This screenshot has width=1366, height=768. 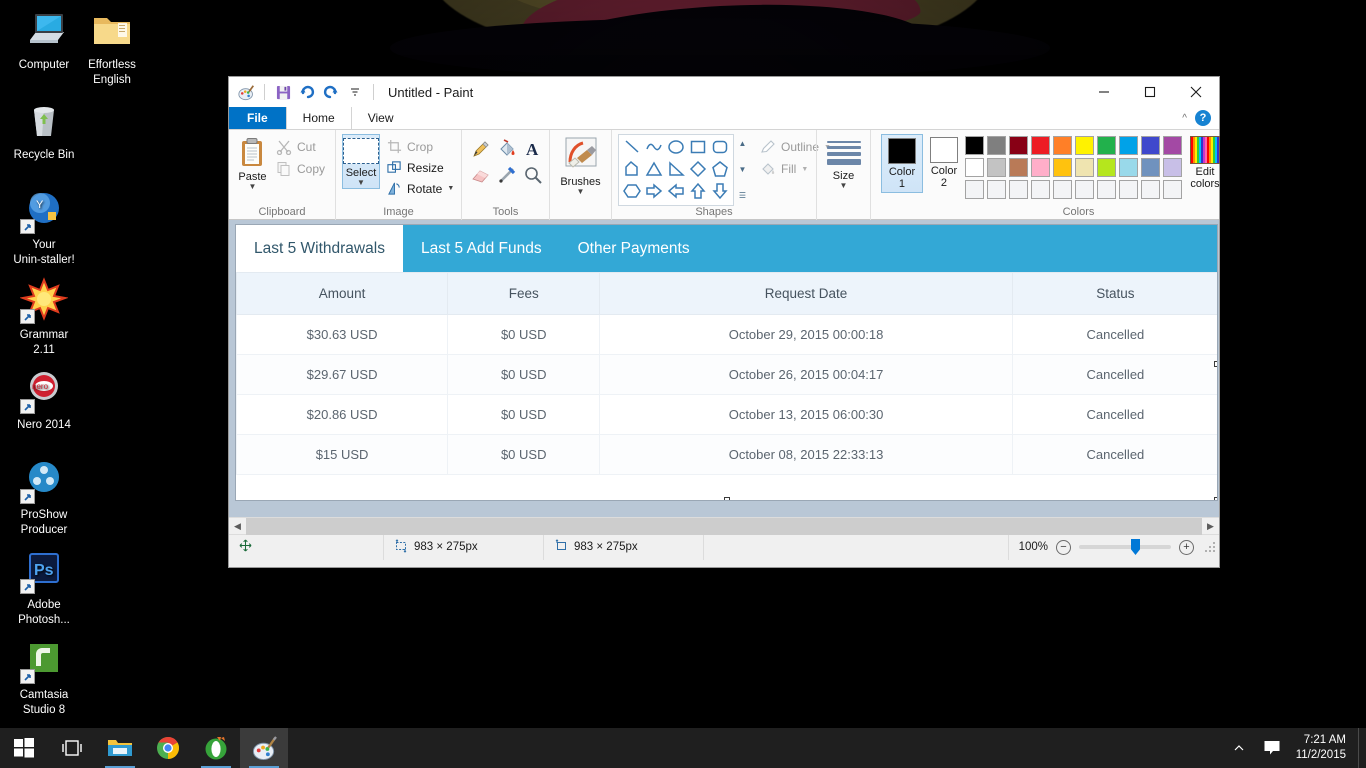 What do you see at coordinates (1210, 547) in the screenshot?
I see `resize-grip` at bounding box center [1210, 547].